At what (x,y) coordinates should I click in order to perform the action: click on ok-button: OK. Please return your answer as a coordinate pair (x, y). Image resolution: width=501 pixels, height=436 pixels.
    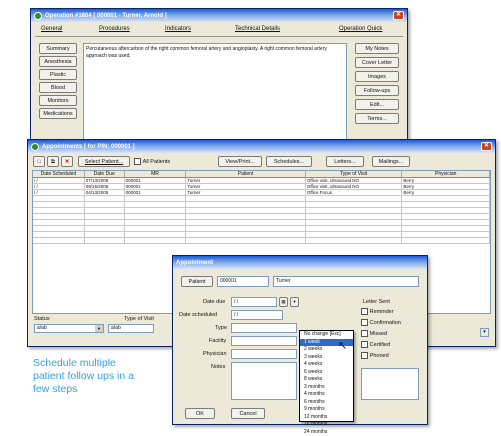
    Looking at the image, I should click on (200, 413).